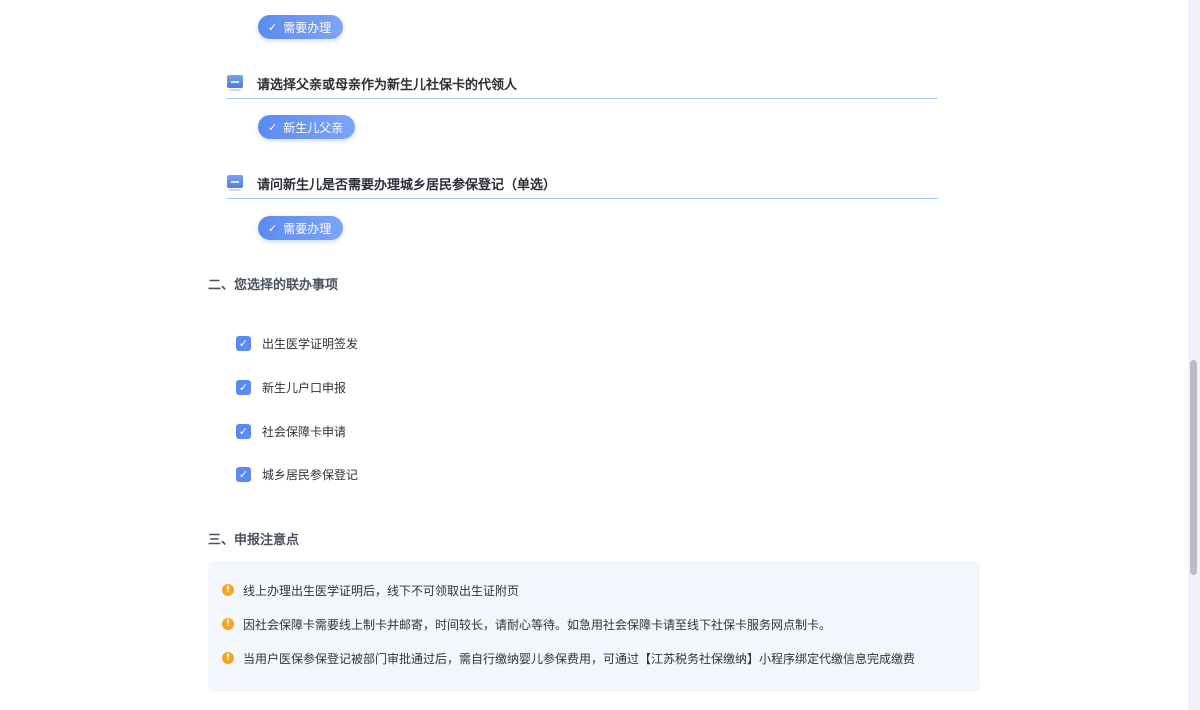 The height and width of the screenshot is (710, 1200). I want to click on question-text: 请选择父亲或母亲作为新生儿社保卡的代领人, so click(387, 85).